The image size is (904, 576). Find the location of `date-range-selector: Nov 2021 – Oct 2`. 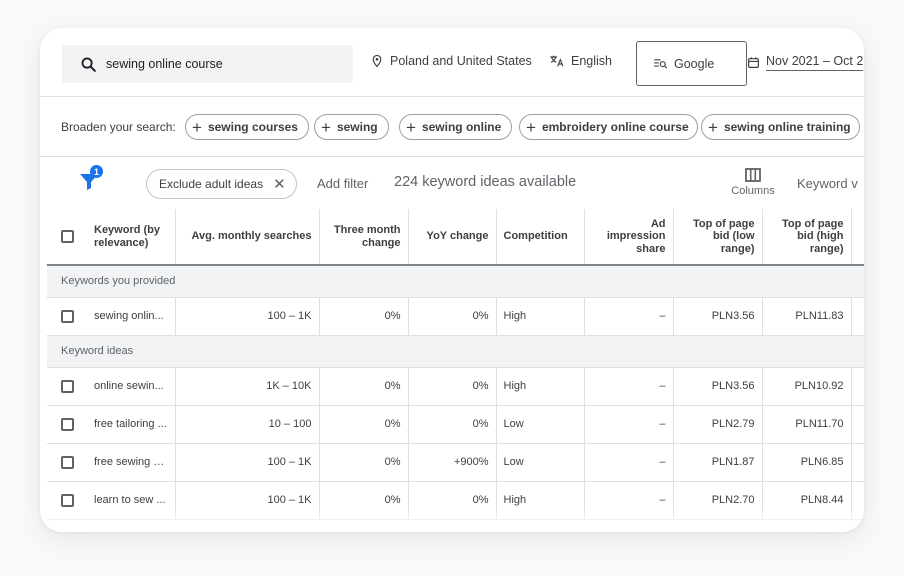

date-range-selector: Nov 2021 – Oct 2 is located at coordinates (805, 62).